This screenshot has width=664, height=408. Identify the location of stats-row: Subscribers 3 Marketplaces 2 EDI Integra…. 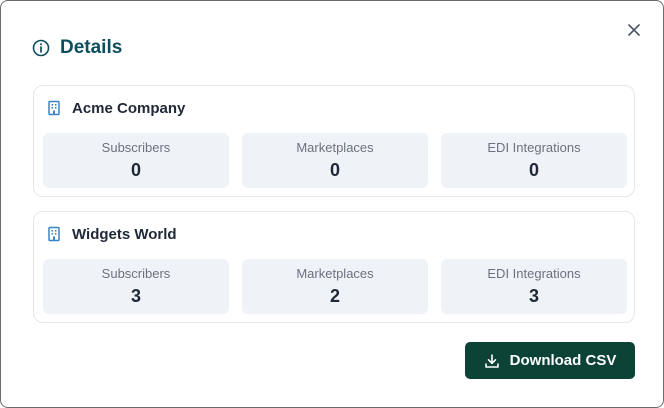
(335, 286).